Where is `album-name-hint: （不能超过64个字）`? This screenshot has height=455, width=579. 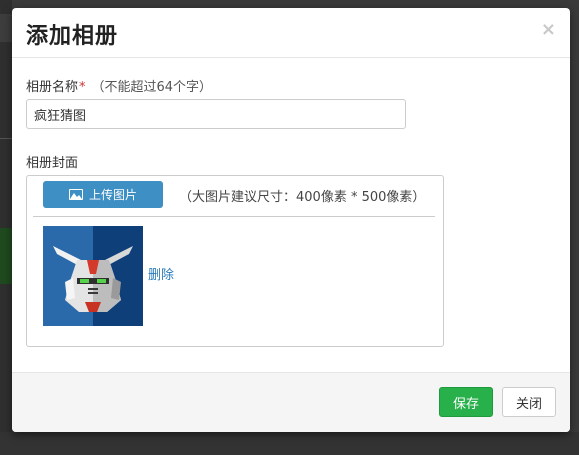
album-name-hint: （不能超过64个字） is located at coordinates (152, 87).